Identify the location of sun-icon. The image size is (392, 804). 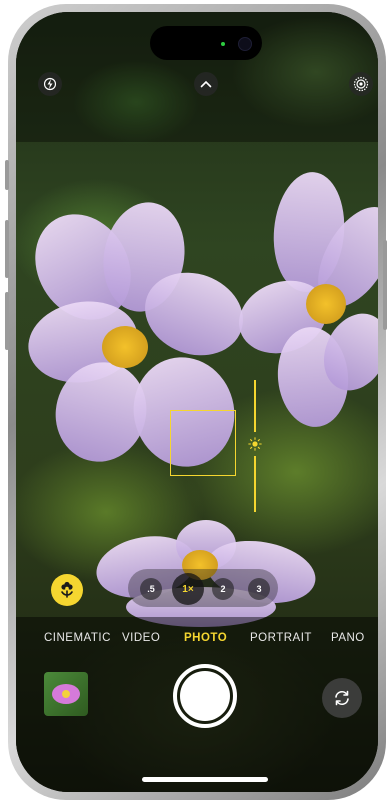
(255, 444).